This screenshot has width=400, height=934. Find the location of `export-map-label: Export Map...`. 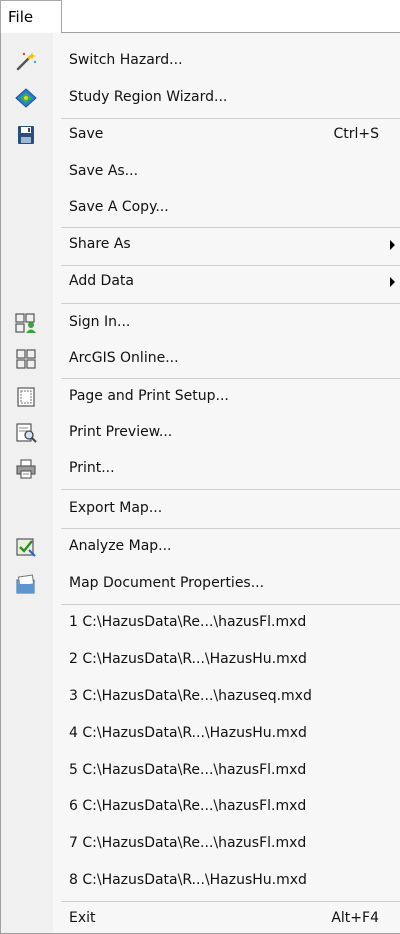

export-map-label: Export Map... is located at coordinates (116, 508).